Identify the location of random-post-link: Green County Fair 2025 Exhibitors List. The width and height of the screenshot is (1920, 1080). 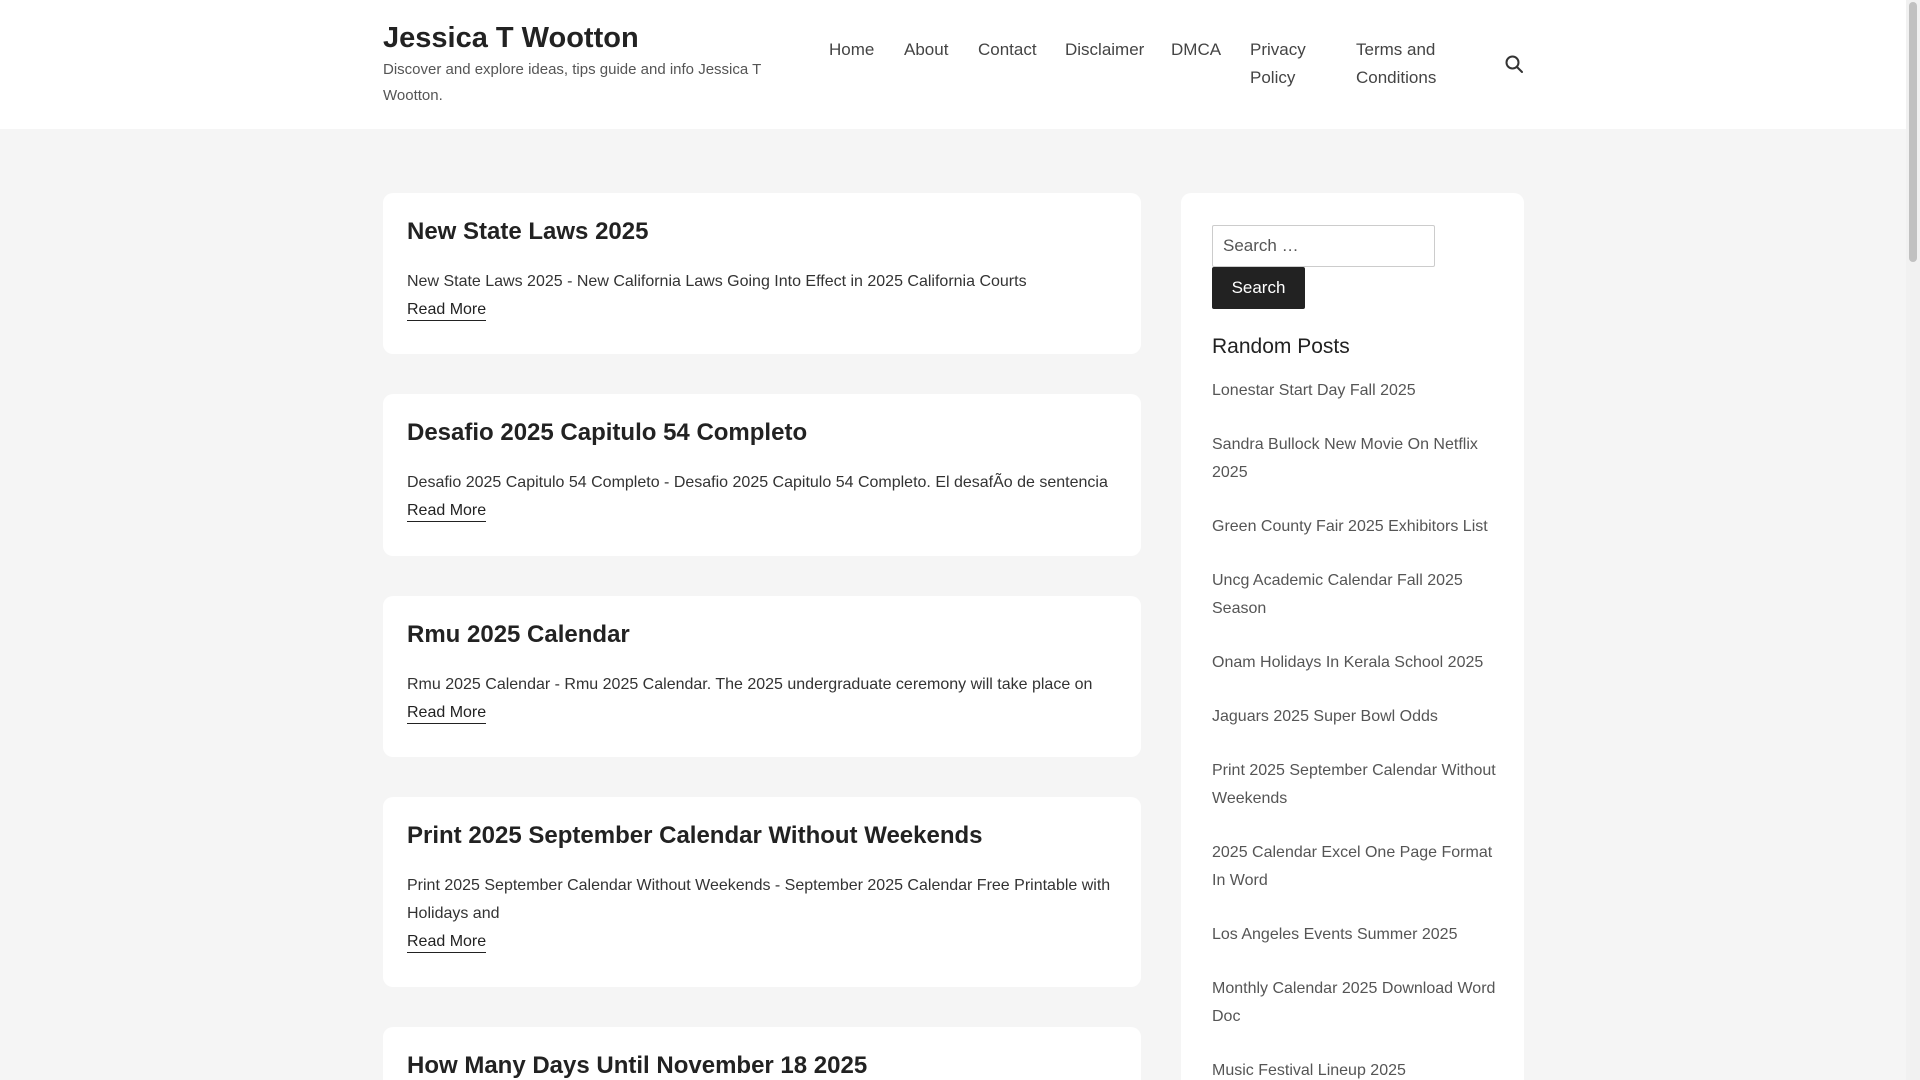
(1357, 527).